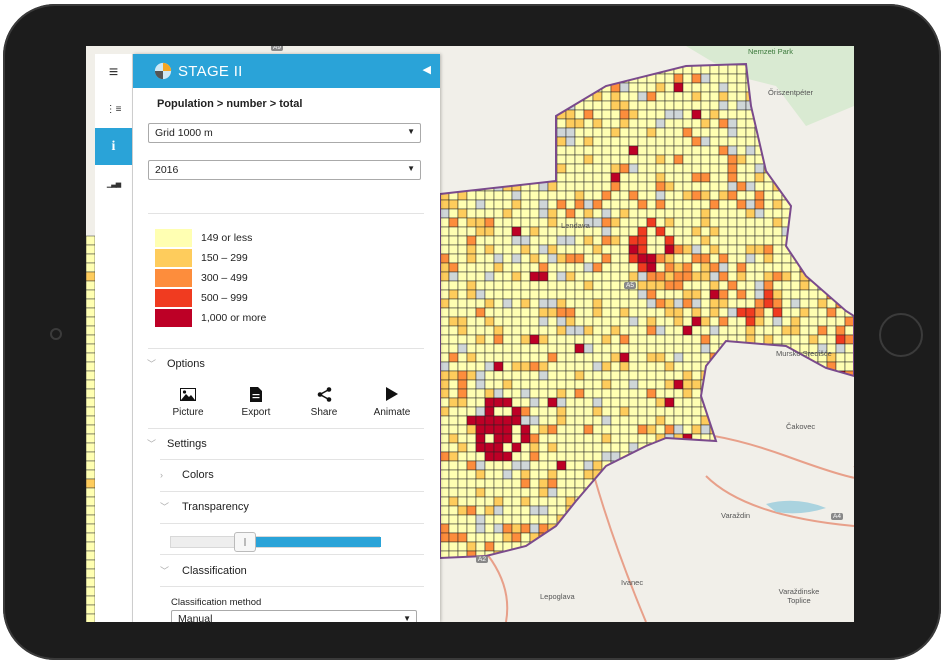 Image resolution: width=947 pixels, height=666 pixels. I want to click on share-button: Share, so click(324, 402).